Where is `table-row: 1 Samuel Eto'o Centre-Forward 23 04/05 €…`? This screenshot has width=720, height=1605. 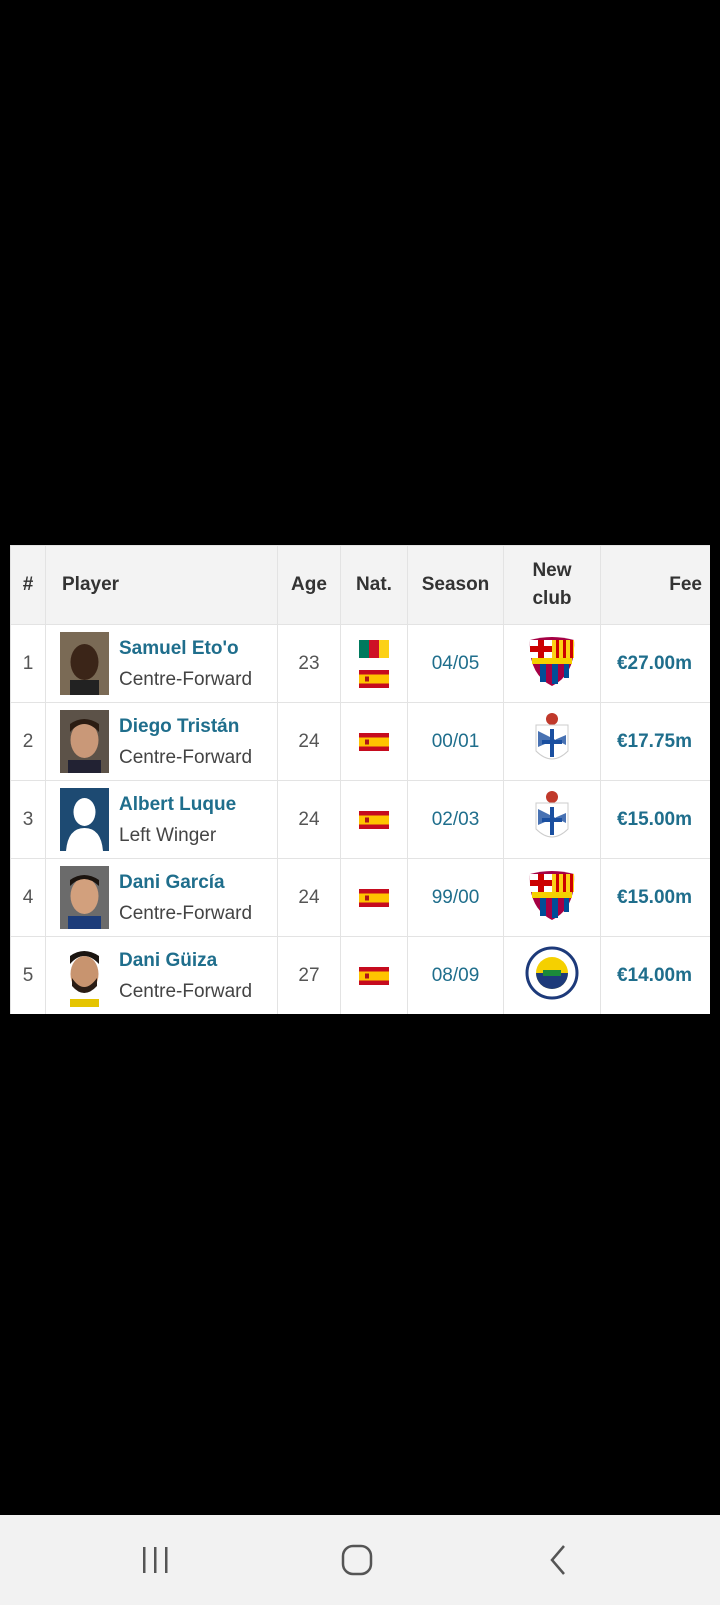
table-row: 1 Samuel Eto'o Centre-Forward 23 04/05 €… is located at coordinates (360, 663).